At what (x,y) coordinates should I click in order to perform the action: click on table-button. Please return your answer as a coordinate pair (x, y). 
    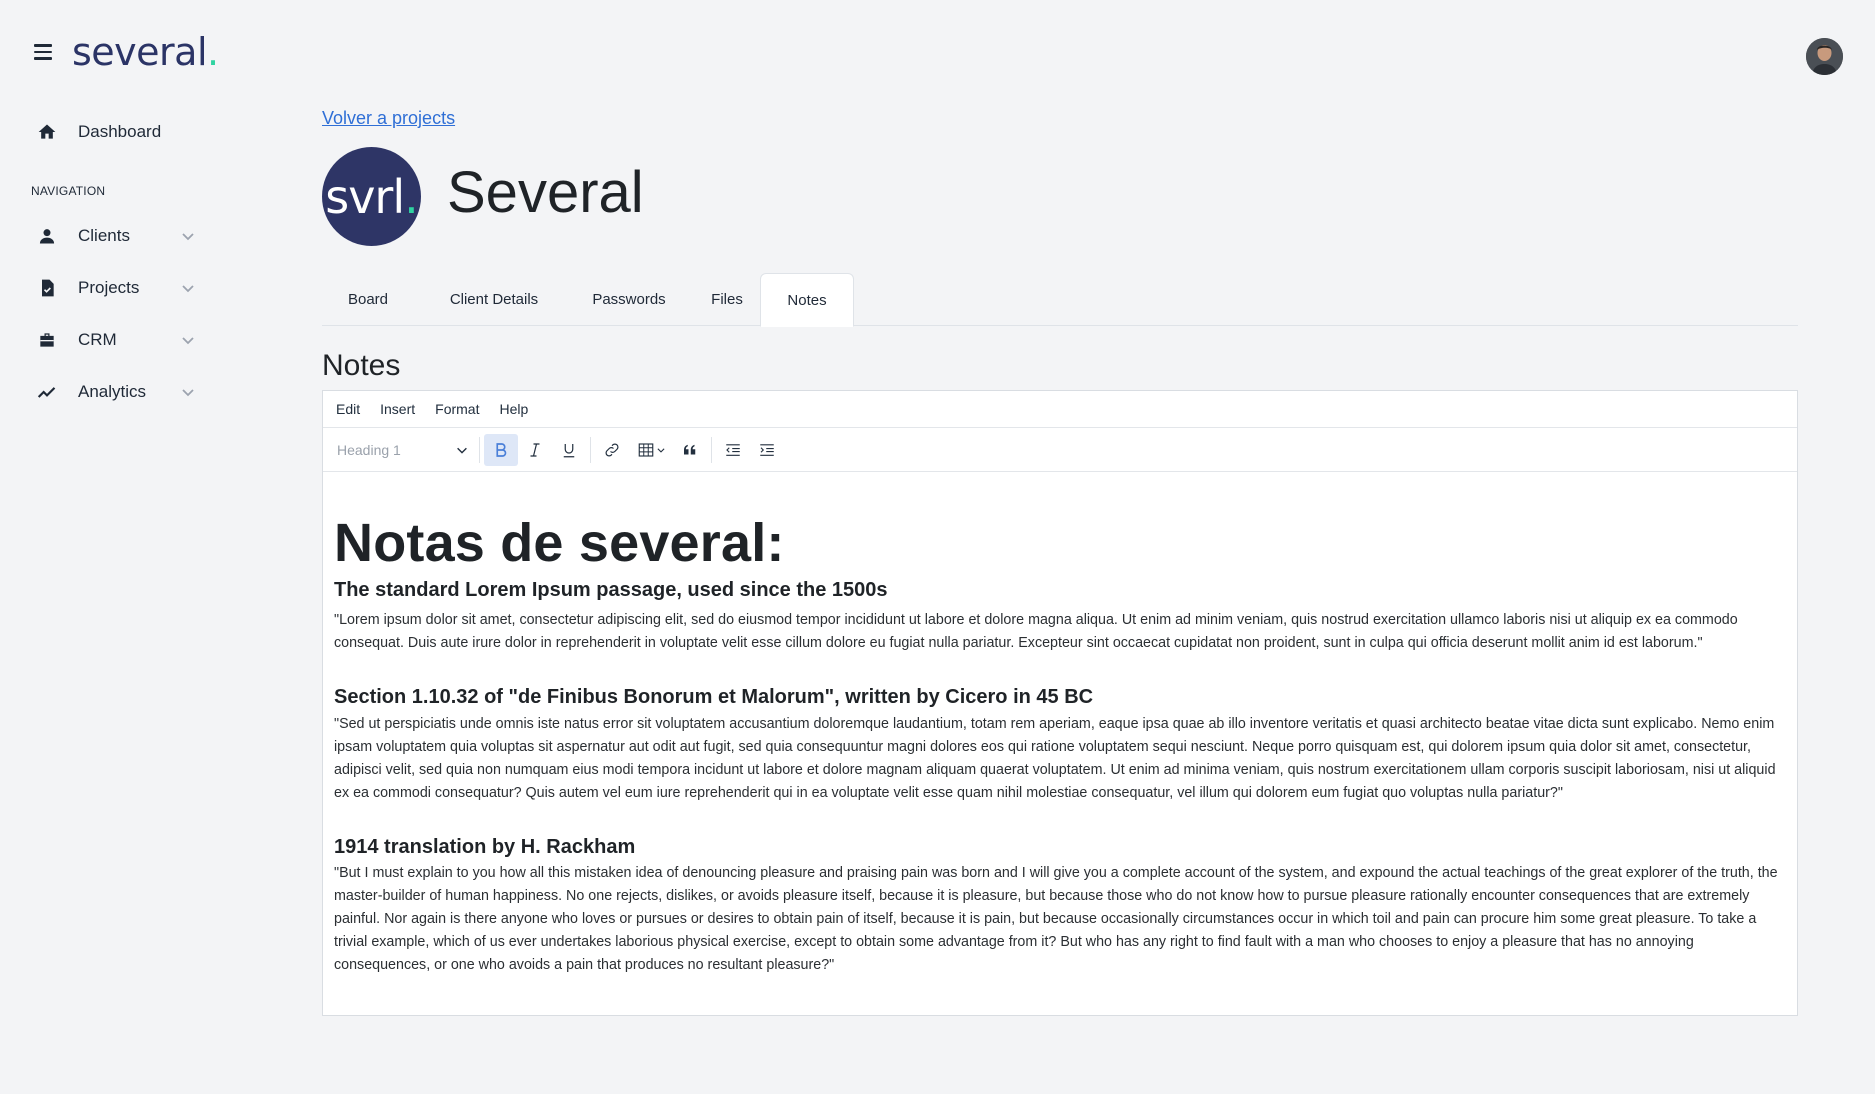
    Looking at the image, I should click on (651, 450).